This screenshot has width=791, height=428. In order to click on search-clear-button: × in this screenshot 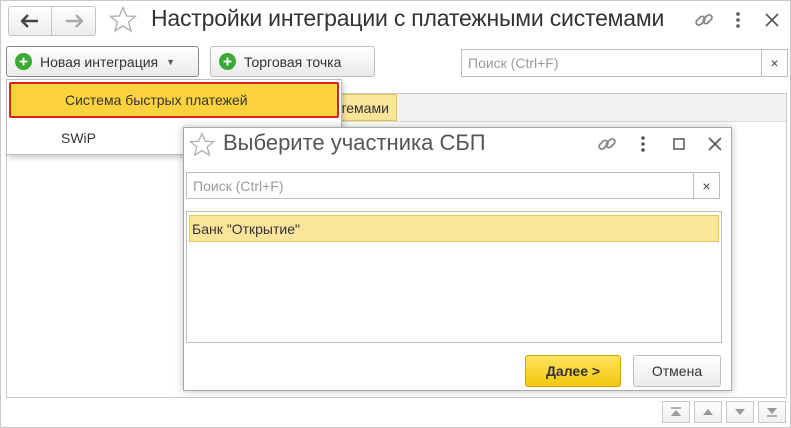, I will do `click(774, 63)`.